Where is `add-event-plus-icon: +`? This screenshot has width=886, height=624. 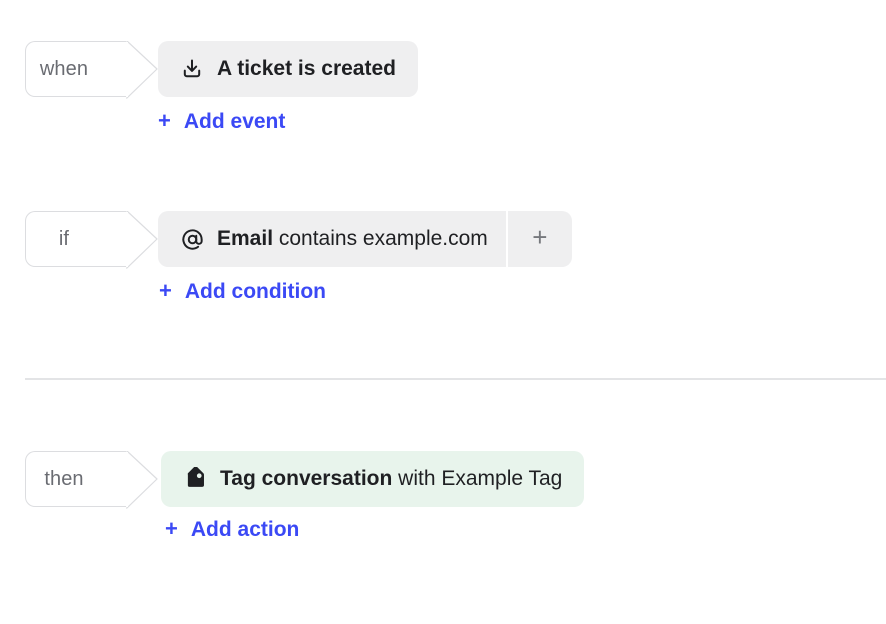 add-event-plus-icon: + is located at coordinates (164, 120).